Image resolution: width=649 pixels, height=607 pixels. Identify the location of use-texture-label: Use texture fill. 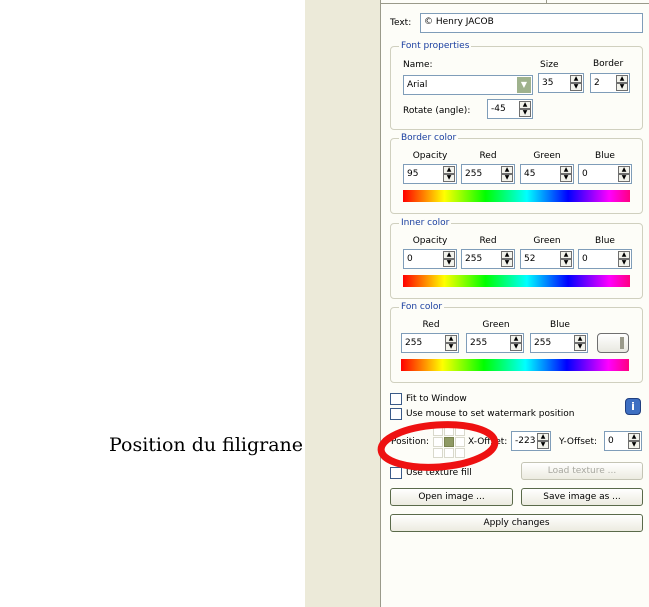
(439, 473).